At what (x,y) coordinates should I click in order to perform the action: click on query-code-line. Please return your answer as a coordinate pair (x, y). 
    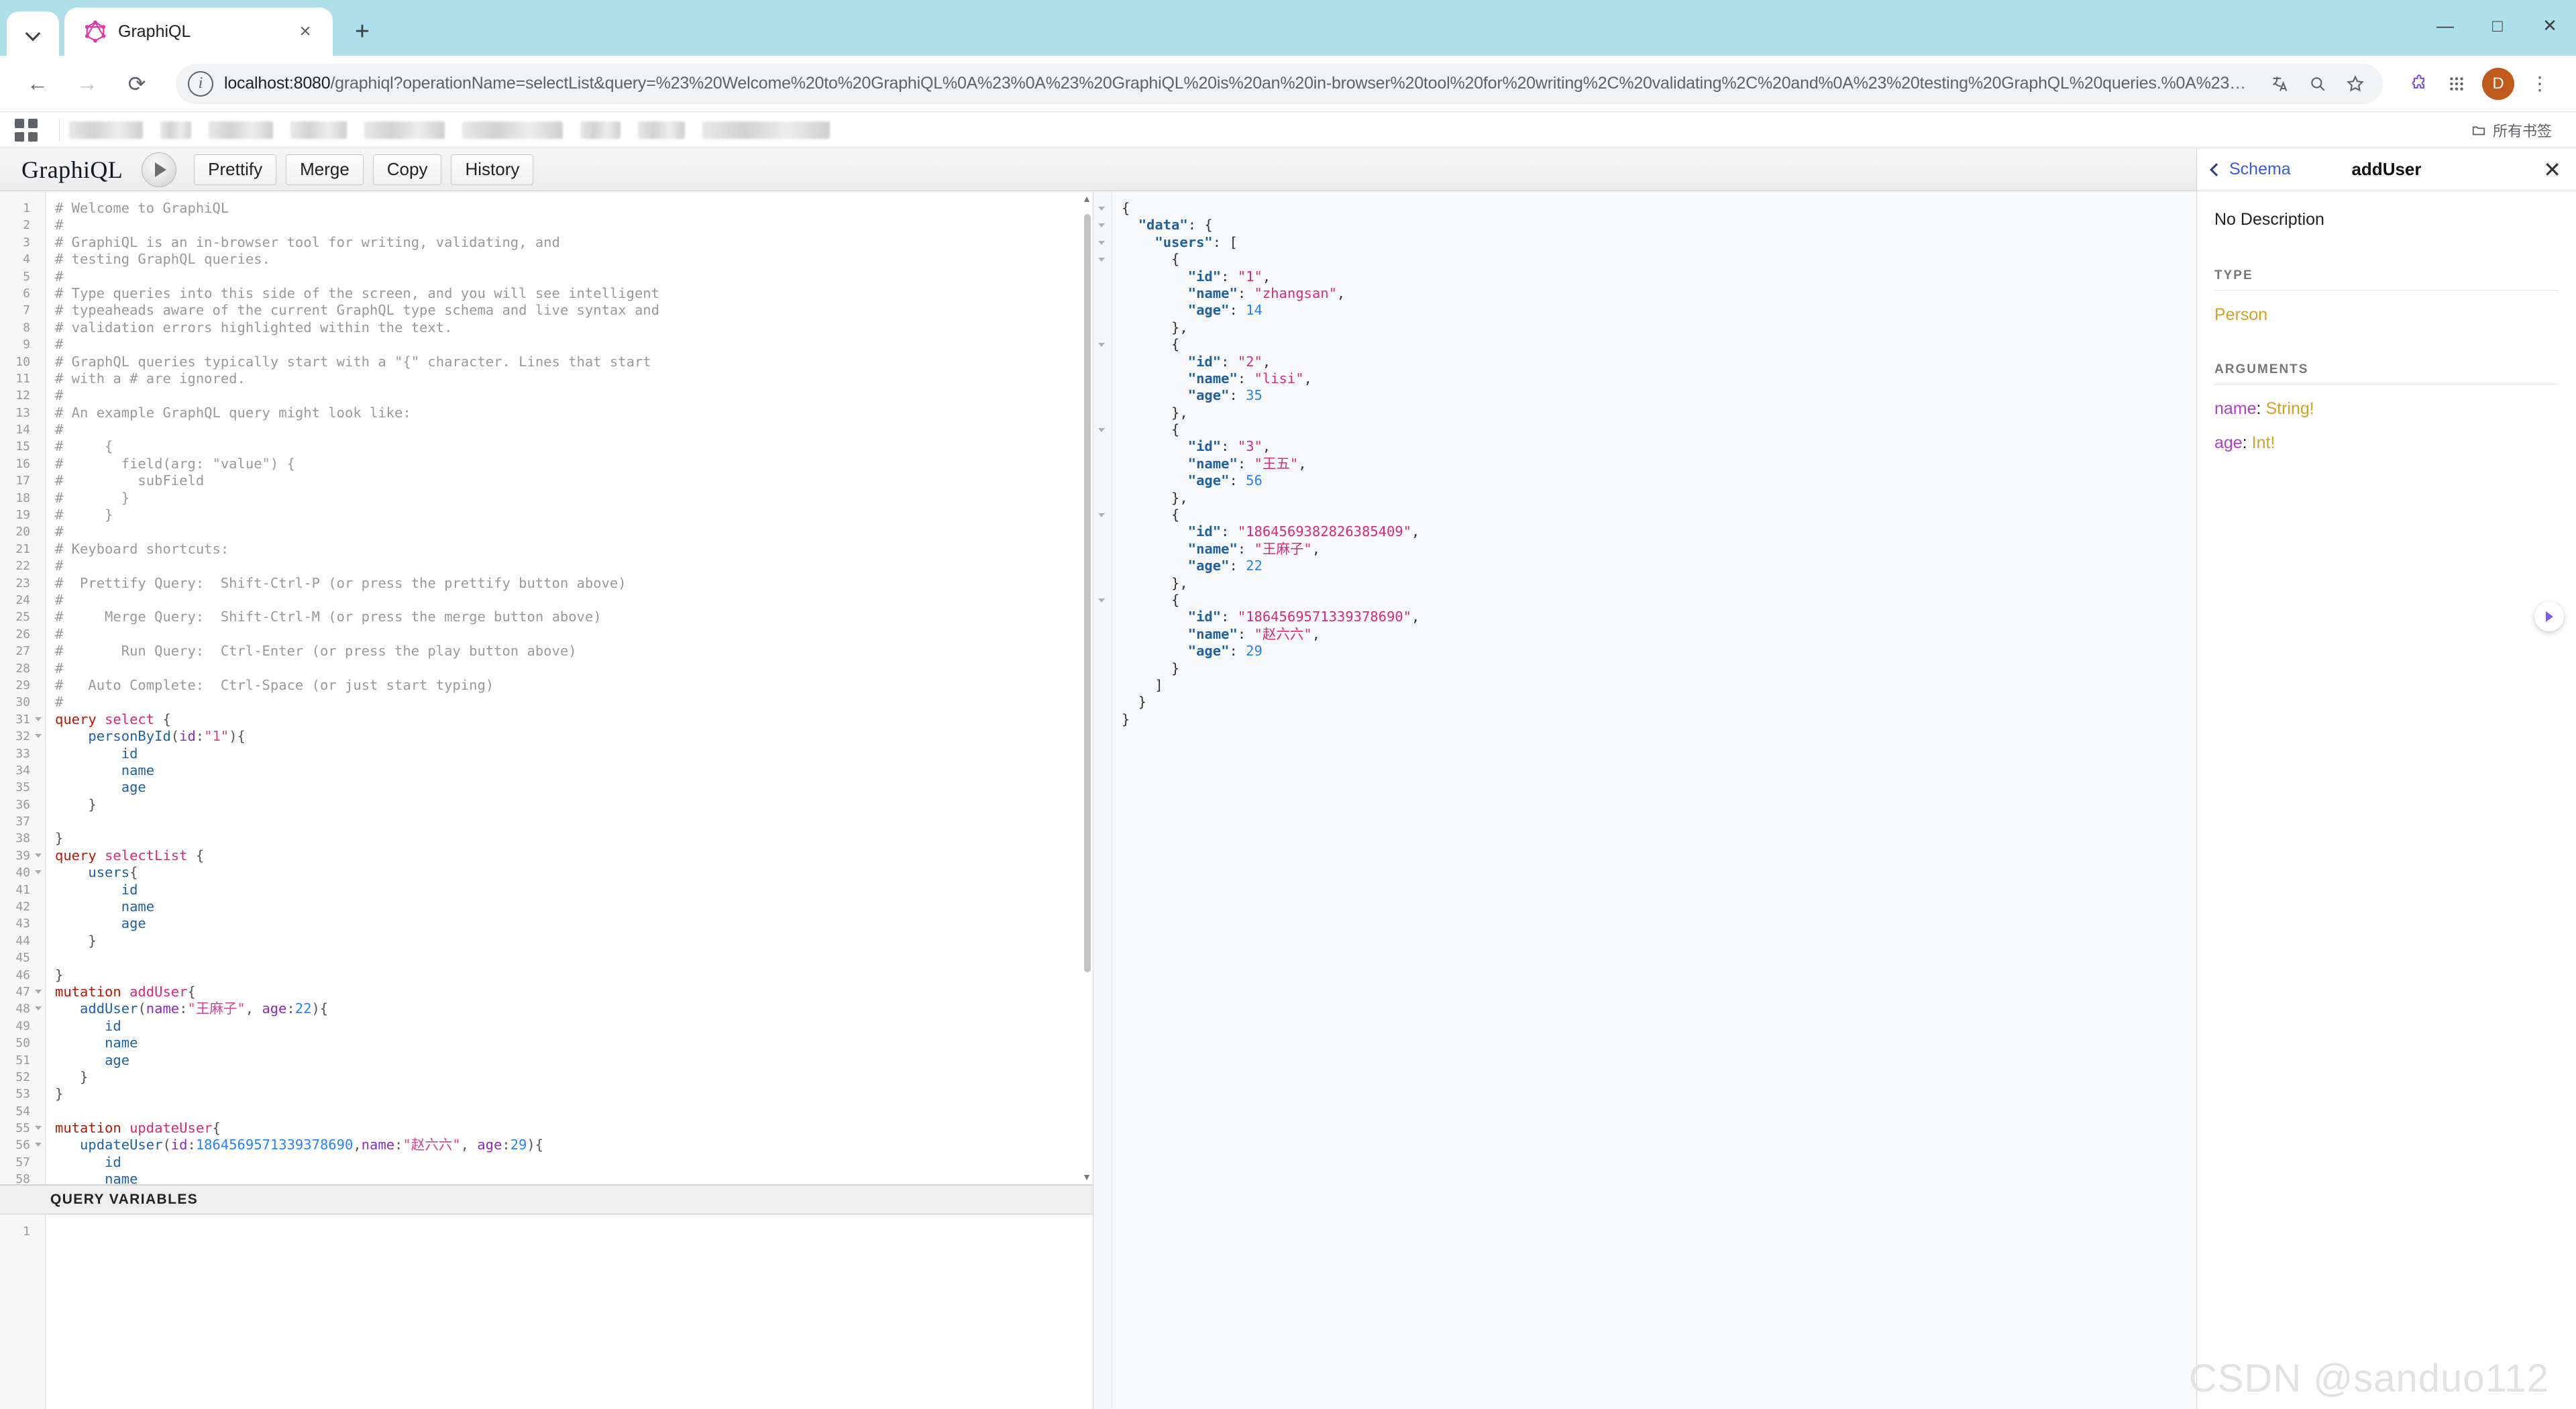
    Looking at the image, I should click on (574, 957).